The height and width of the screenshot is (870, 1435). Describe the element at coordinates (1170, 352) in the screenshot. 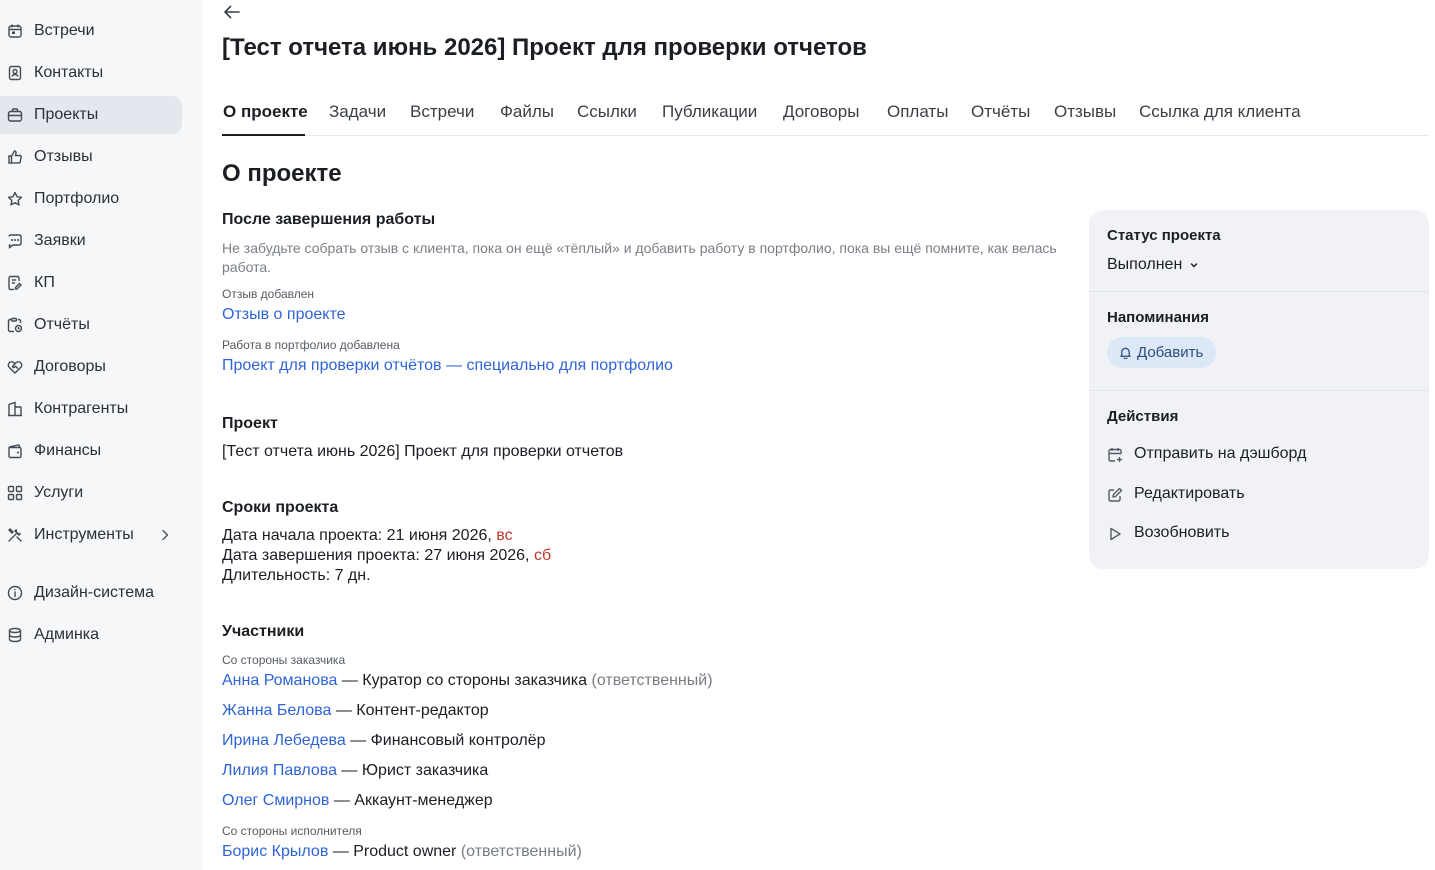

I see `add-reminder-label: Добавить` at that location.